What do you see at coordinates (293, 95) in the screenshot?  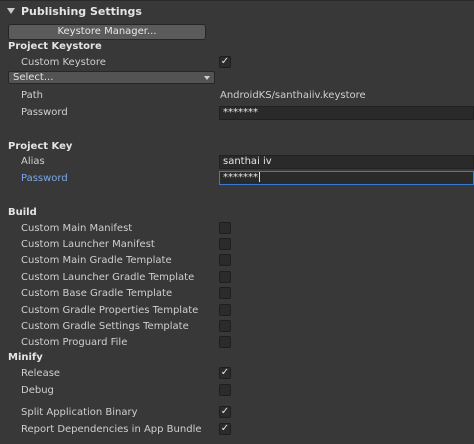 I see `path-value: AndroidKS/santhaiiv.keystore` at bounding box center [293, 95].